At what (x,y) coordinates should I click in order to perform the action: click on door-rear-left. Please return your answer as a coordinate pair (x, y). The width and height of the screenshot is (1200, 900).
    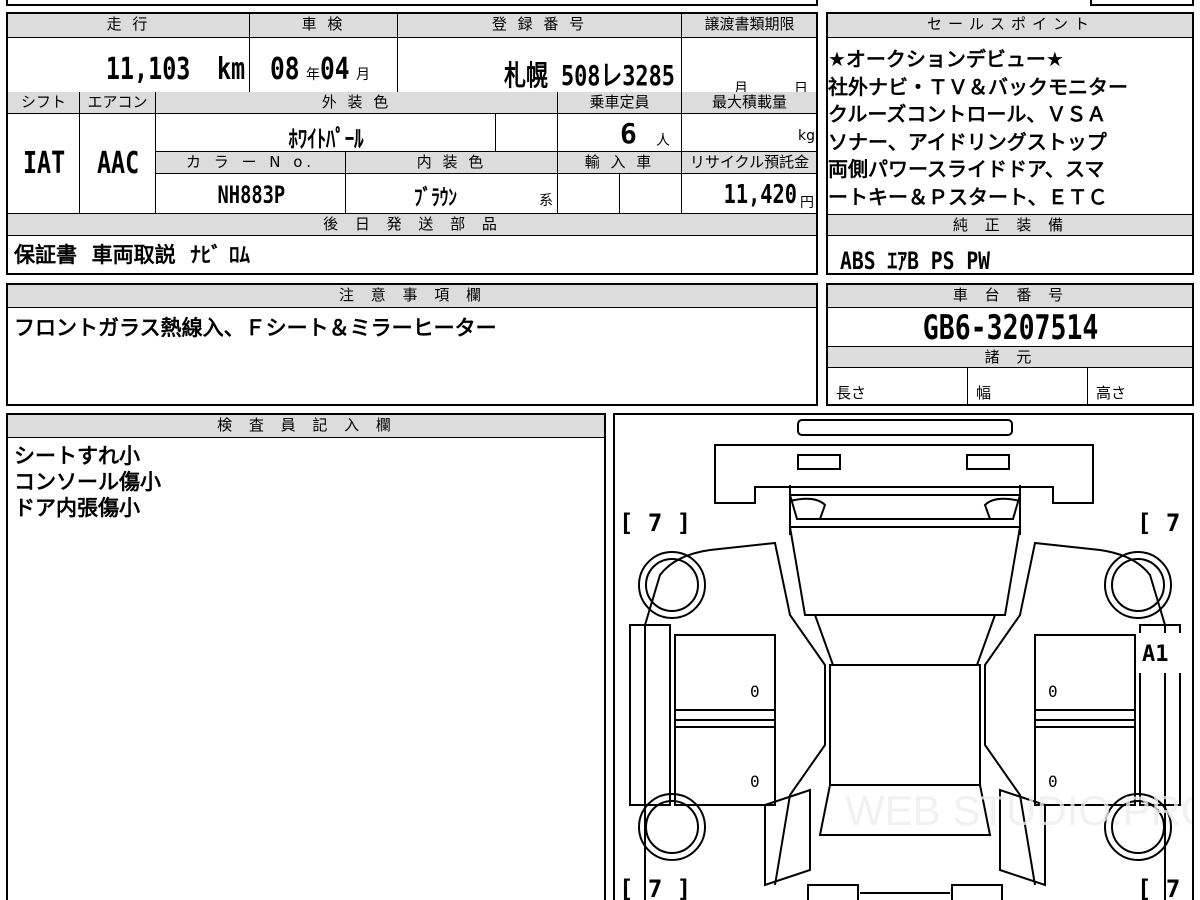
    Looking at the image, I should click on (725, 762).